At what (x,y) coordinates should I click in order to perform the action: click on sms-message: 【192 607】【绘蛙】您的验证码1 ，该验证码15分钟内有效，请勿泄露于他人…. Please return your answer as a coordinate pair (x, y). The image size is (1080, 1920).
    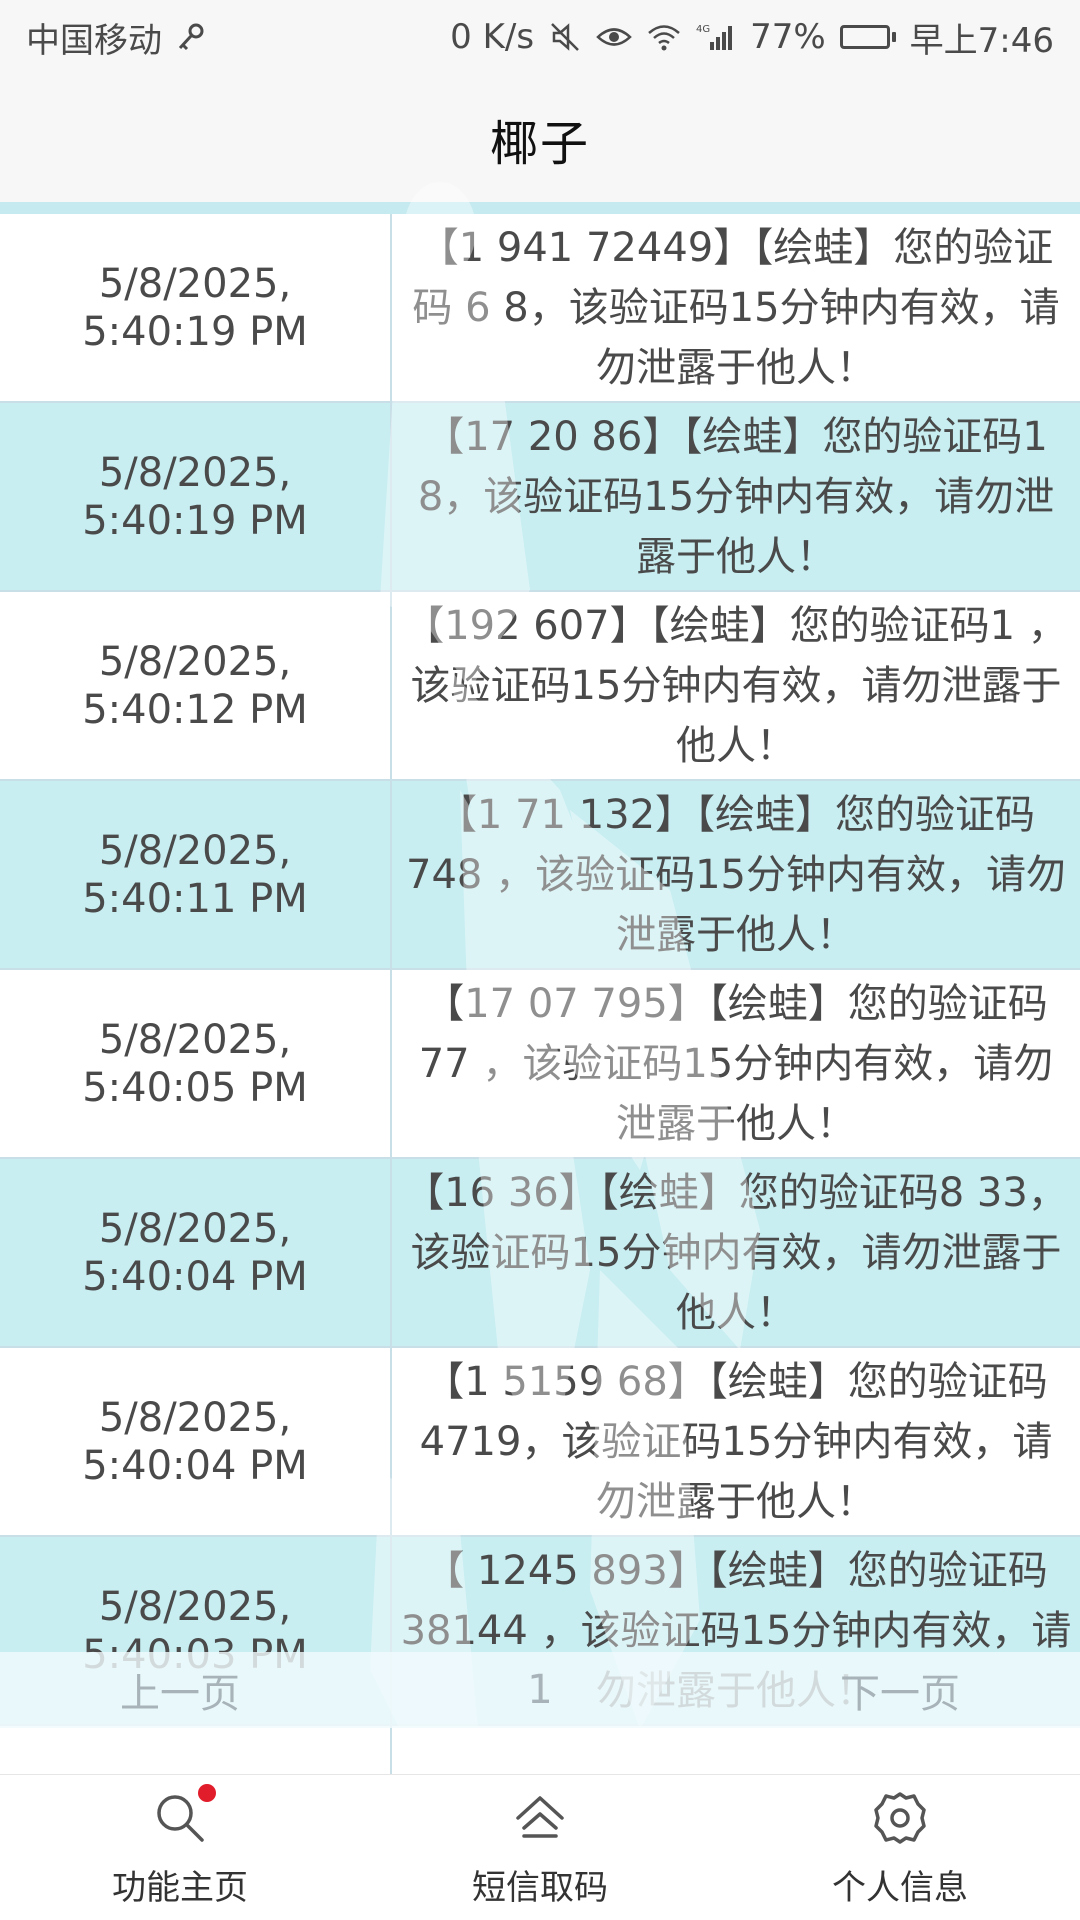
    Looking at the image, I should click on (736, 685).